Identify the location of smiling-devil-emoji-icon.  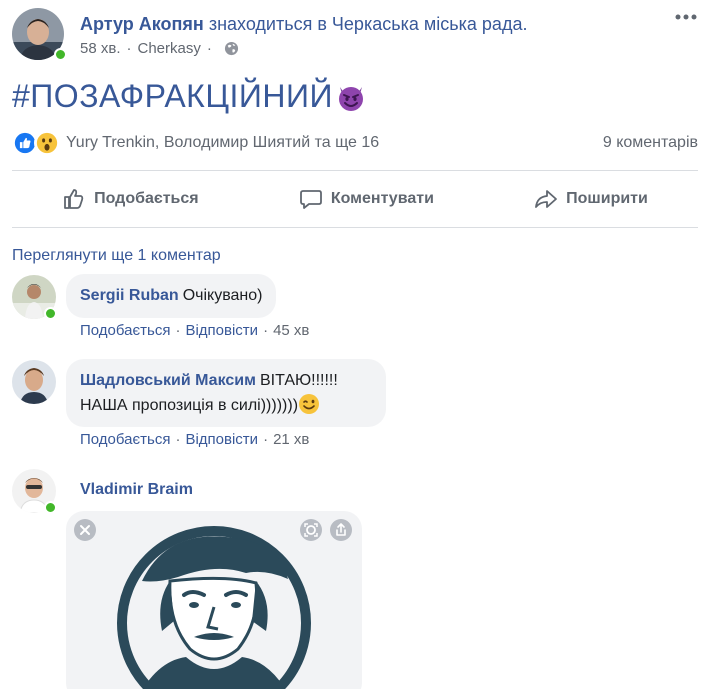
(350, 98).